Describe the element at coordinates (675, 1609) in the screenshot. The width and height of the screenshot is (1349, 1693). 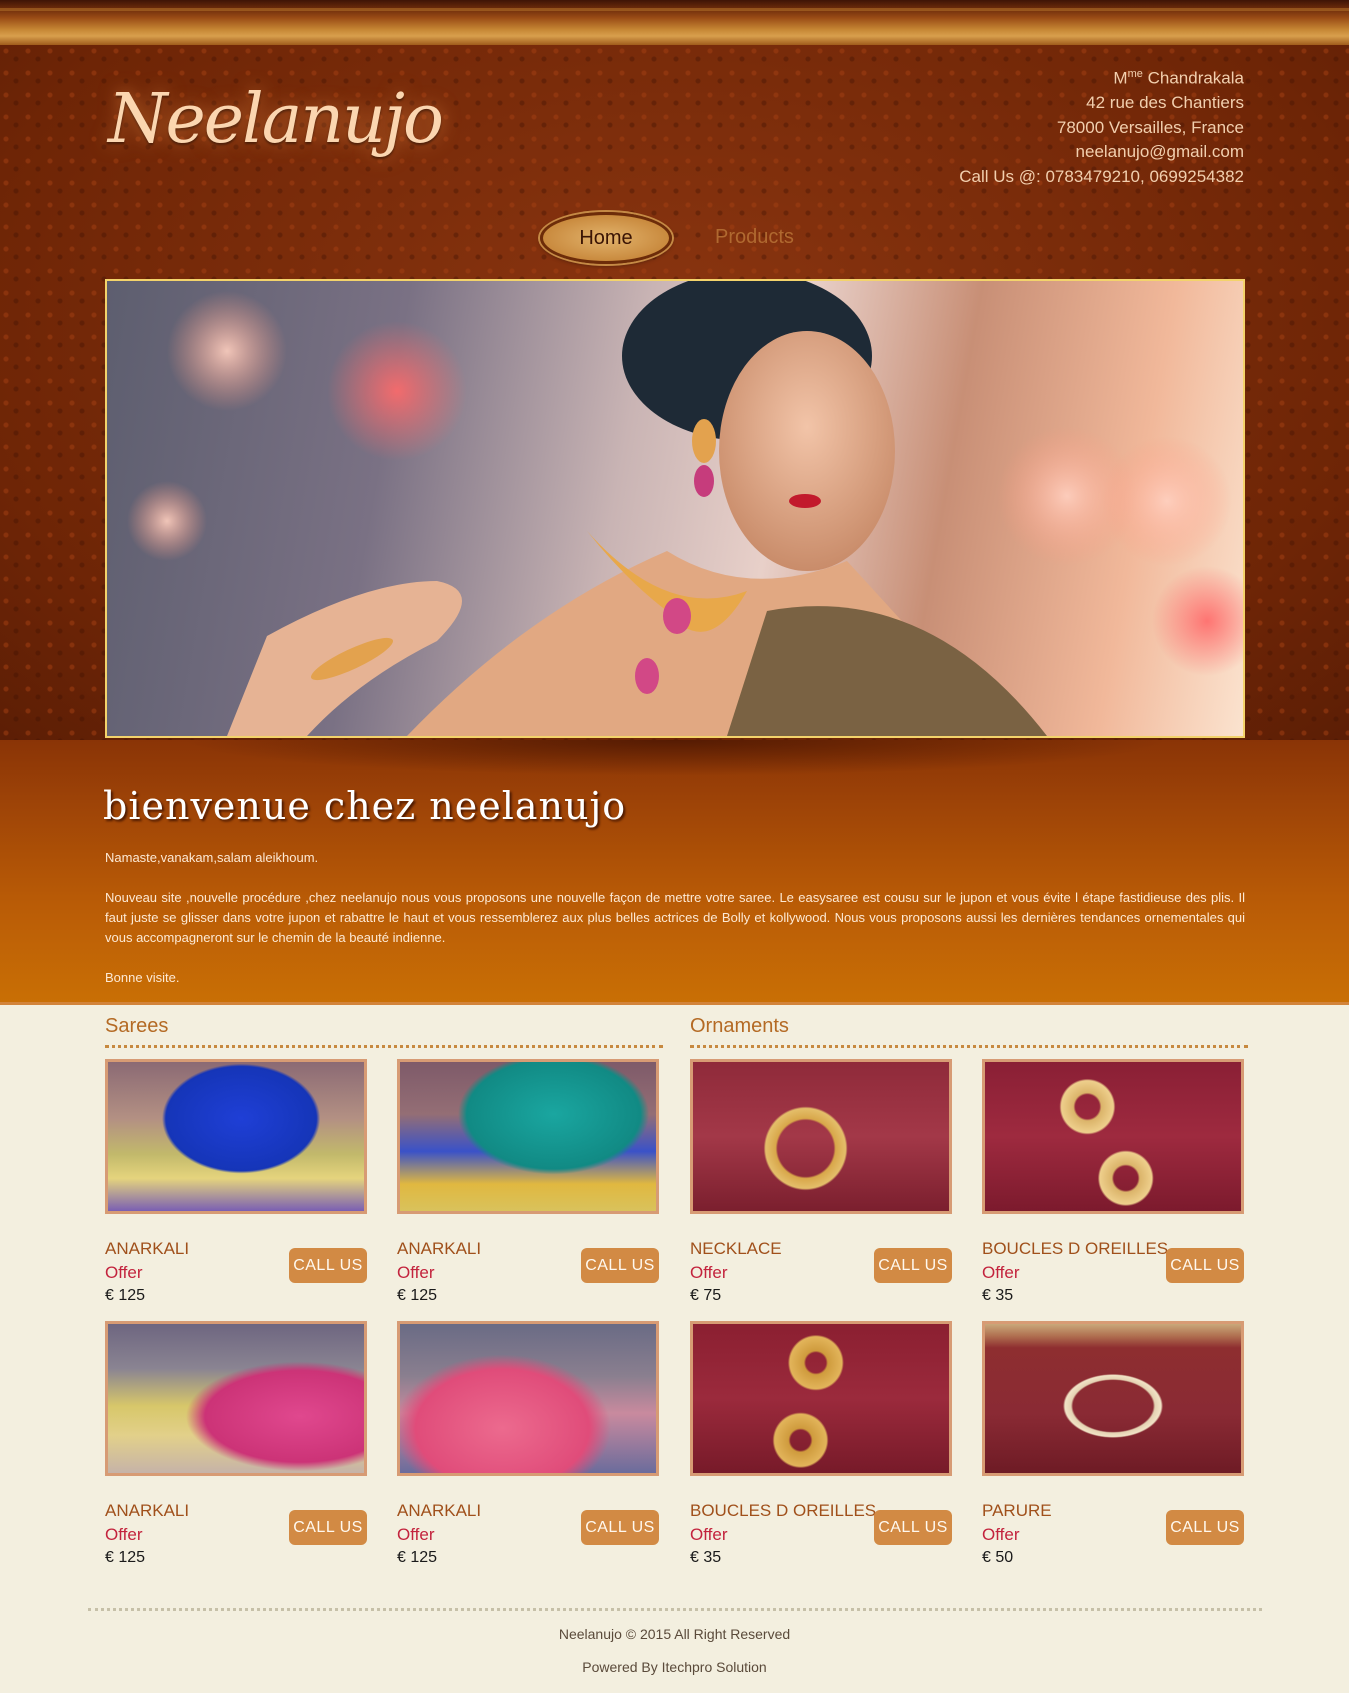
I see `footer-divider` at that location.